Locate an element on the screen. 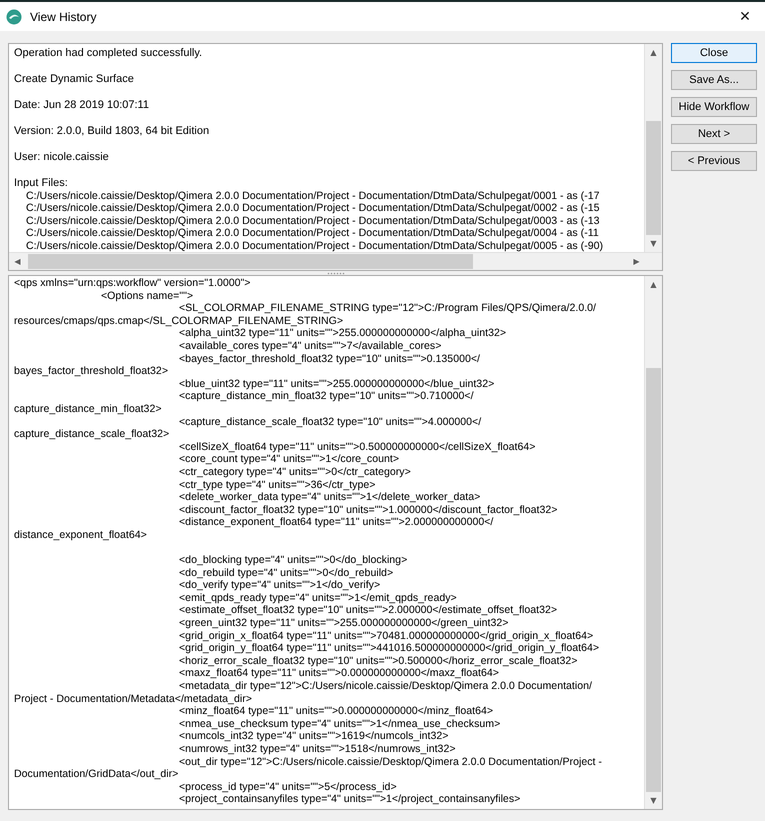  close-button: ✕ is located at coordinates (745, 16).